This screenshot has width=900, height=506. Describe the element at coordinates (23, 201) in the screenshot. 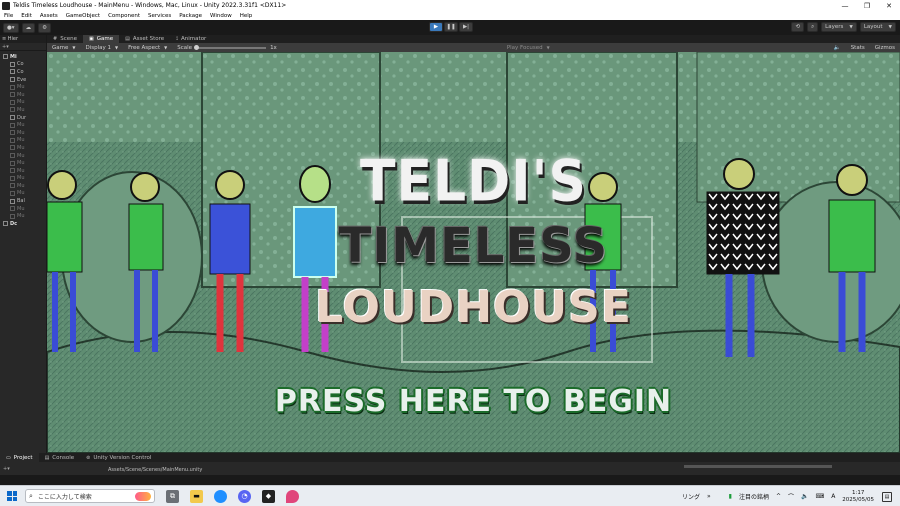

I see `hierarchy-row: Bal` at that location.